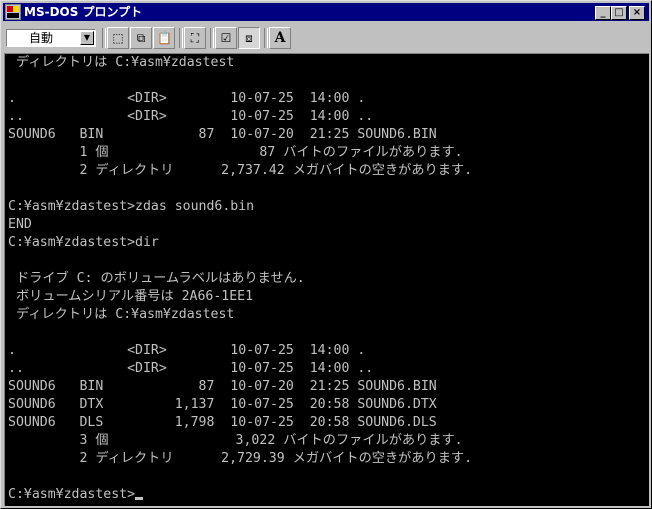 This screenshot has width=652, height=509. I want to click on fullscreen-button: ⛶, so click(195, 38).